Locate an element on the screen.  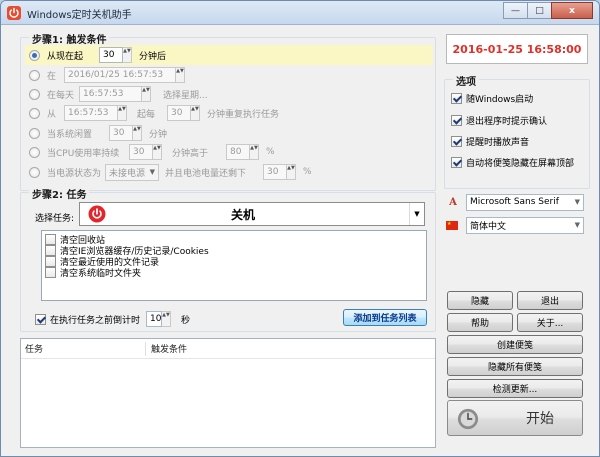
option-startup: 随Windows启动 is located at coordinates (492, 98).